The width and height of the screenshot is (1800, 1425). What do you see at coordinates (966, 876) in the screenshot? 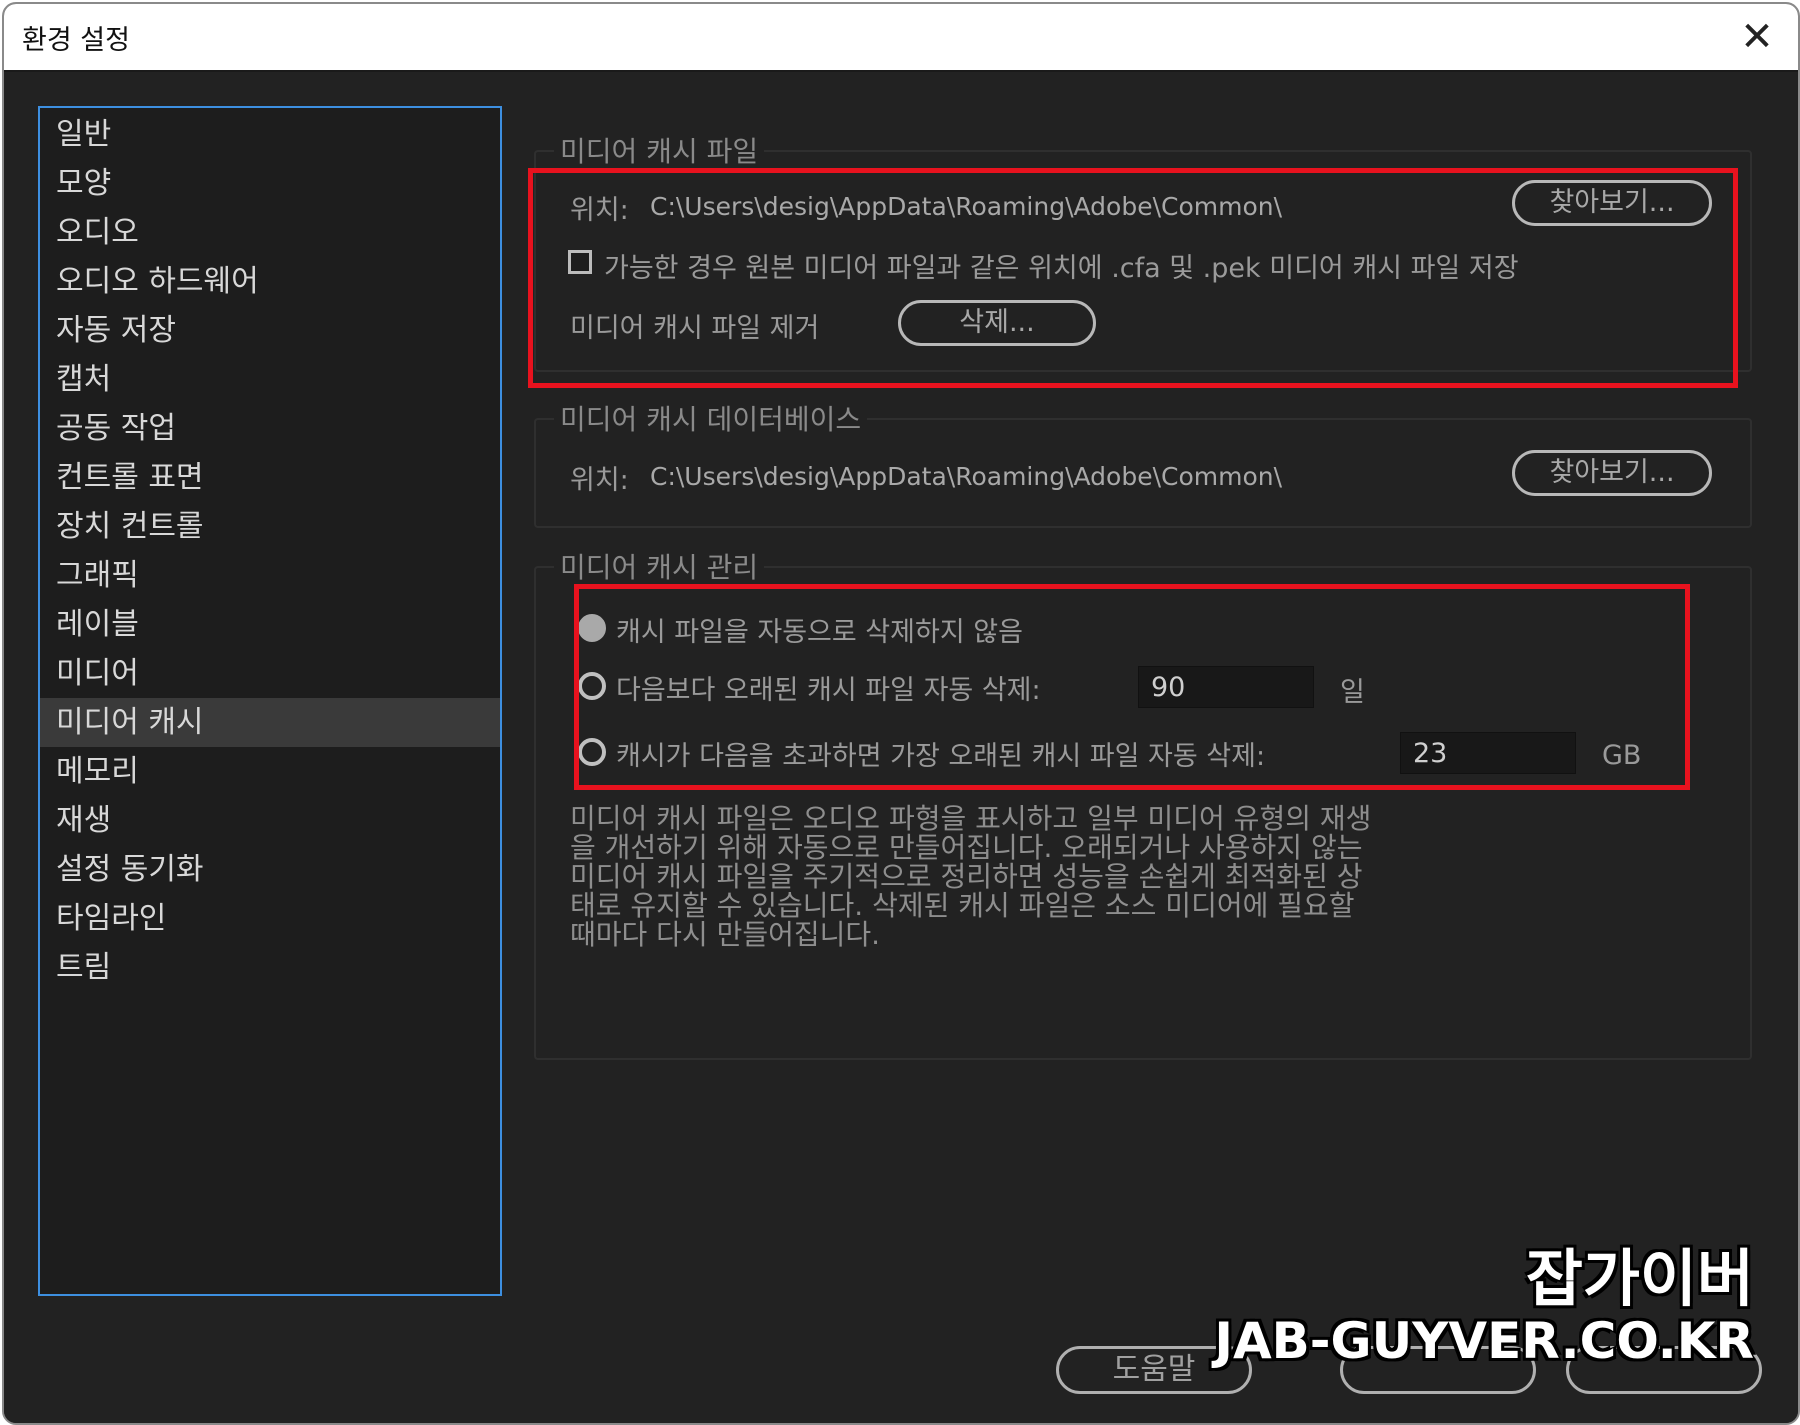
I see `description-line: 미디어 캐시 파일을 주기적으로 정리하면 성능을 손쉽게 최적화된 상` at bounding box center [966, 876].